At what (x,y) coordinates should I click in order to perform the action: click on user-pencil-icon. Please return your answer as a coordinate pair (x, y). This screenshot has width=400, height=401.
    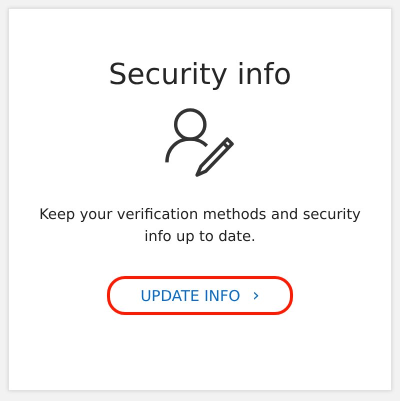
    Looking at the image, I should click on (200, 142).